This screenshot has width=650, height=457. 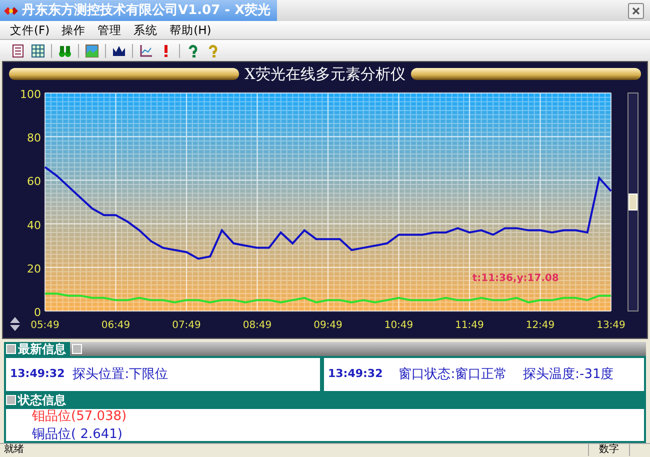 What do you see at coordinates (110, 30) in the screenshot?
I see `menu-item: 管理` at bounding box center [110, 30].